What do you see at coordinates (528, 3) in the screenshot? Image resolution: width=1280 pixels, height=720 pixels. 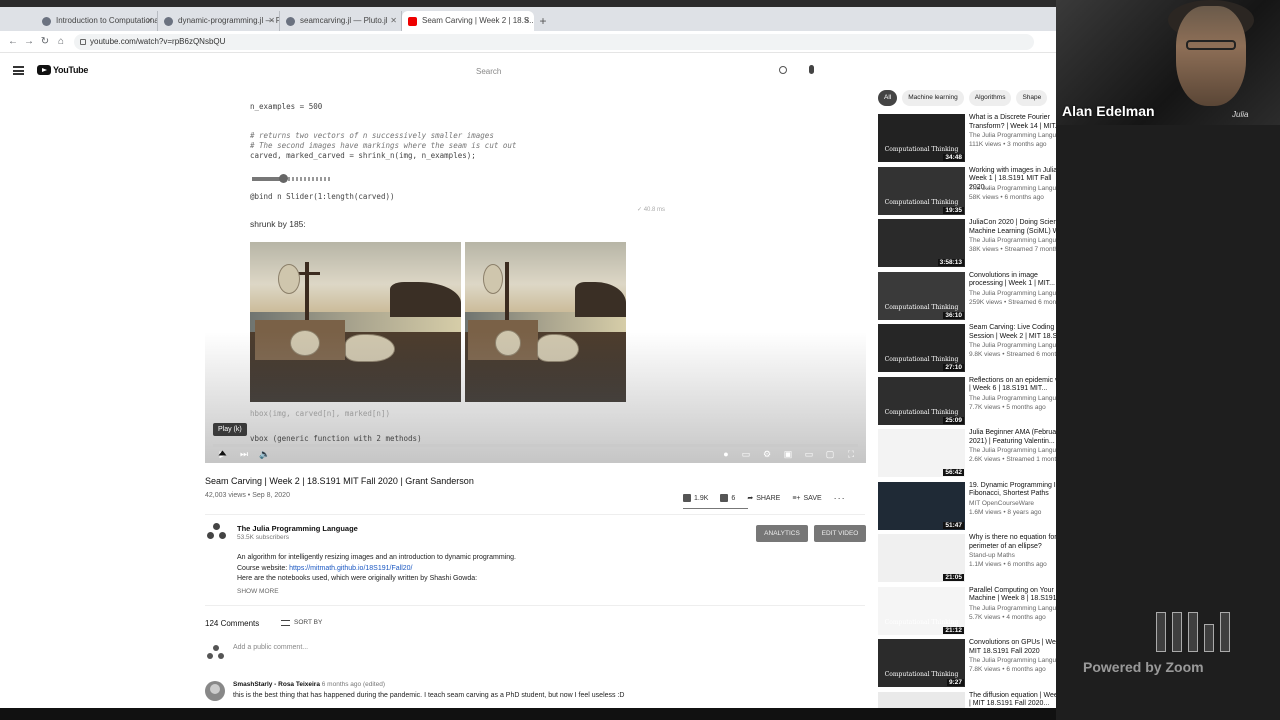 I see `top-strip` at bounding box center [528, 3].